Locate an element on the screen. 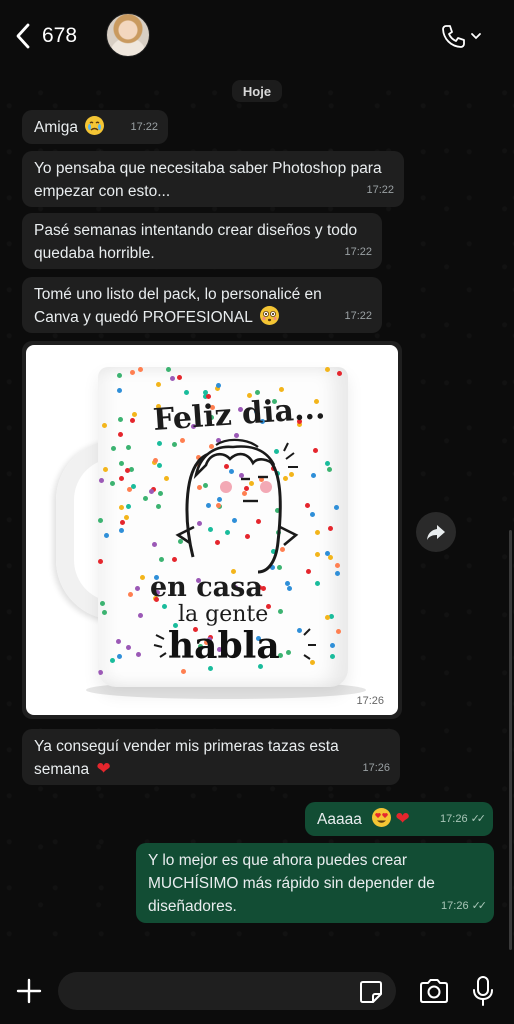  camera-icon is located at coordinates (434, 991).